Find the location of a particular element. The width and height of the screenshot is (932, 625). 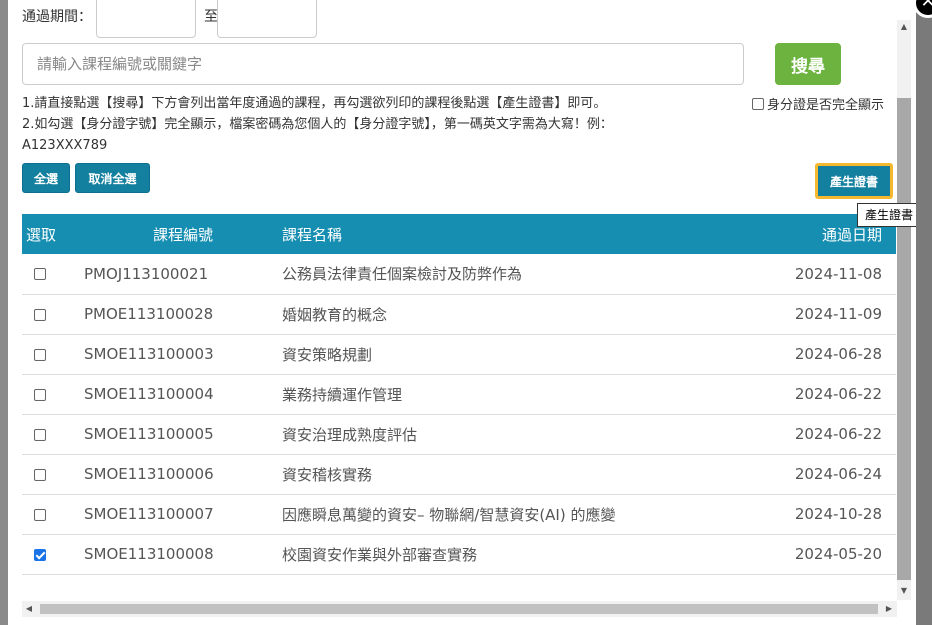

row-pass-date: 2024-10-28 is located at coordinates (838, 514).